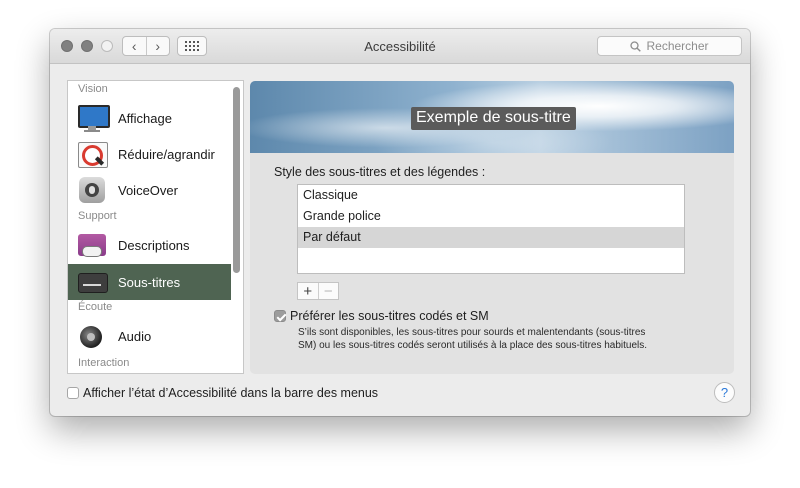 This screenshot has height=488, width=800. Describe the element at coordinates (491, 237) in the screenshot. I see `list-item-par-defaut: Par défaut` at that location.